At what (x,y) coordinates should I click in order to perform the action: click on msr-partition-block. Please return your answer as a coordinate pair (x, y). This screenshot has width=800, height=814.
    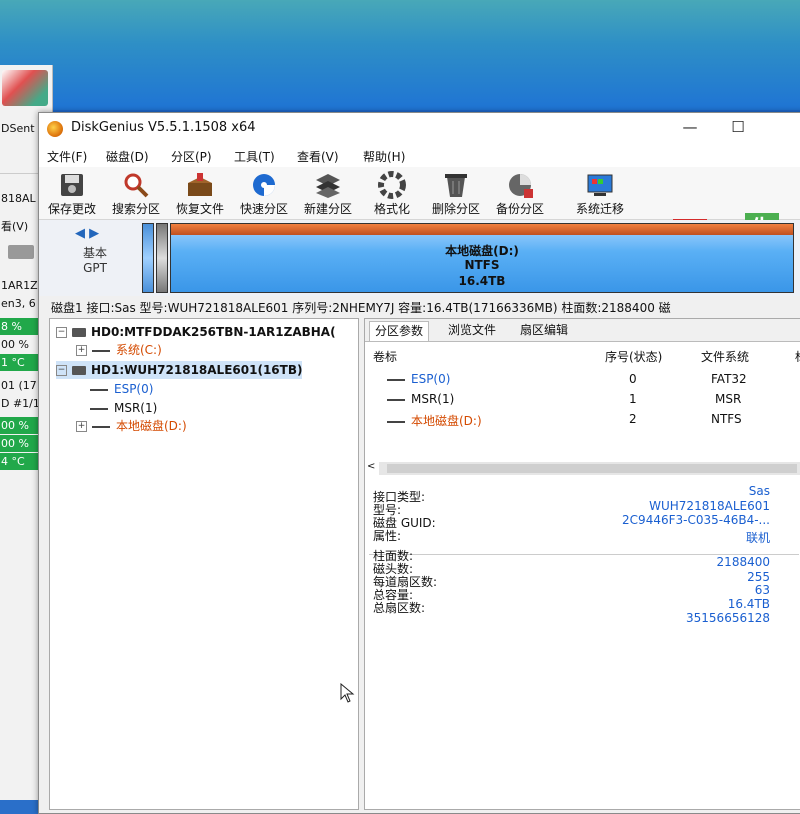
    Looking at the image, I should click on (162, 258).